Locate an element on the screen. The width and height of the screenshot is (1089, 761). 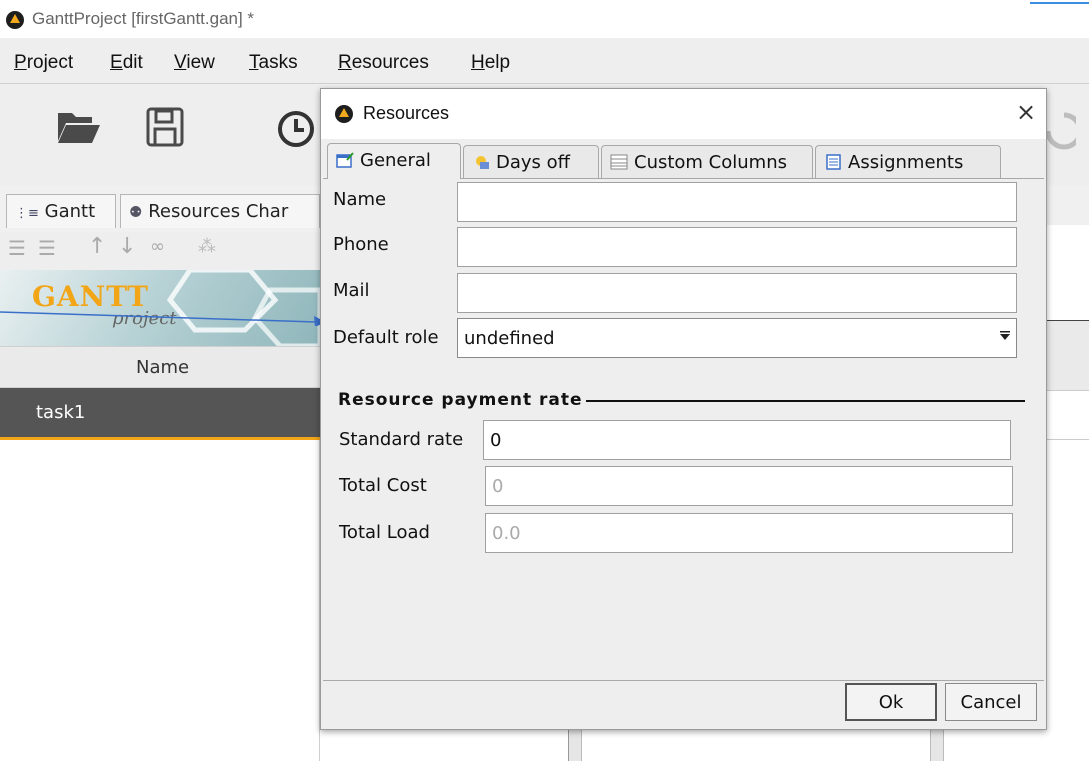
redo-icon is located at coordinates (1061, 131).